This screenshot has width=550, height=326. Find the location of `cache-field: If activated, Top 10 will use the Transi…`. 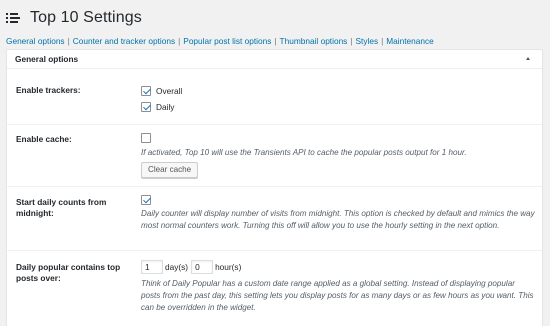

cache-field: If activated, Top 10 will use the Transi… is located at coordinates (338, 155).